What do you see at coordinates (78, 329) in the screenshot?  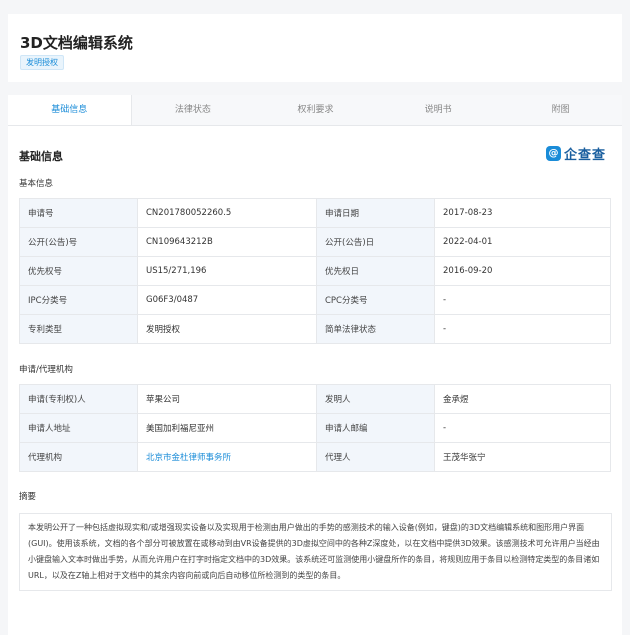 I see `field-label: 专利类型` at bounding box center [78, 329].